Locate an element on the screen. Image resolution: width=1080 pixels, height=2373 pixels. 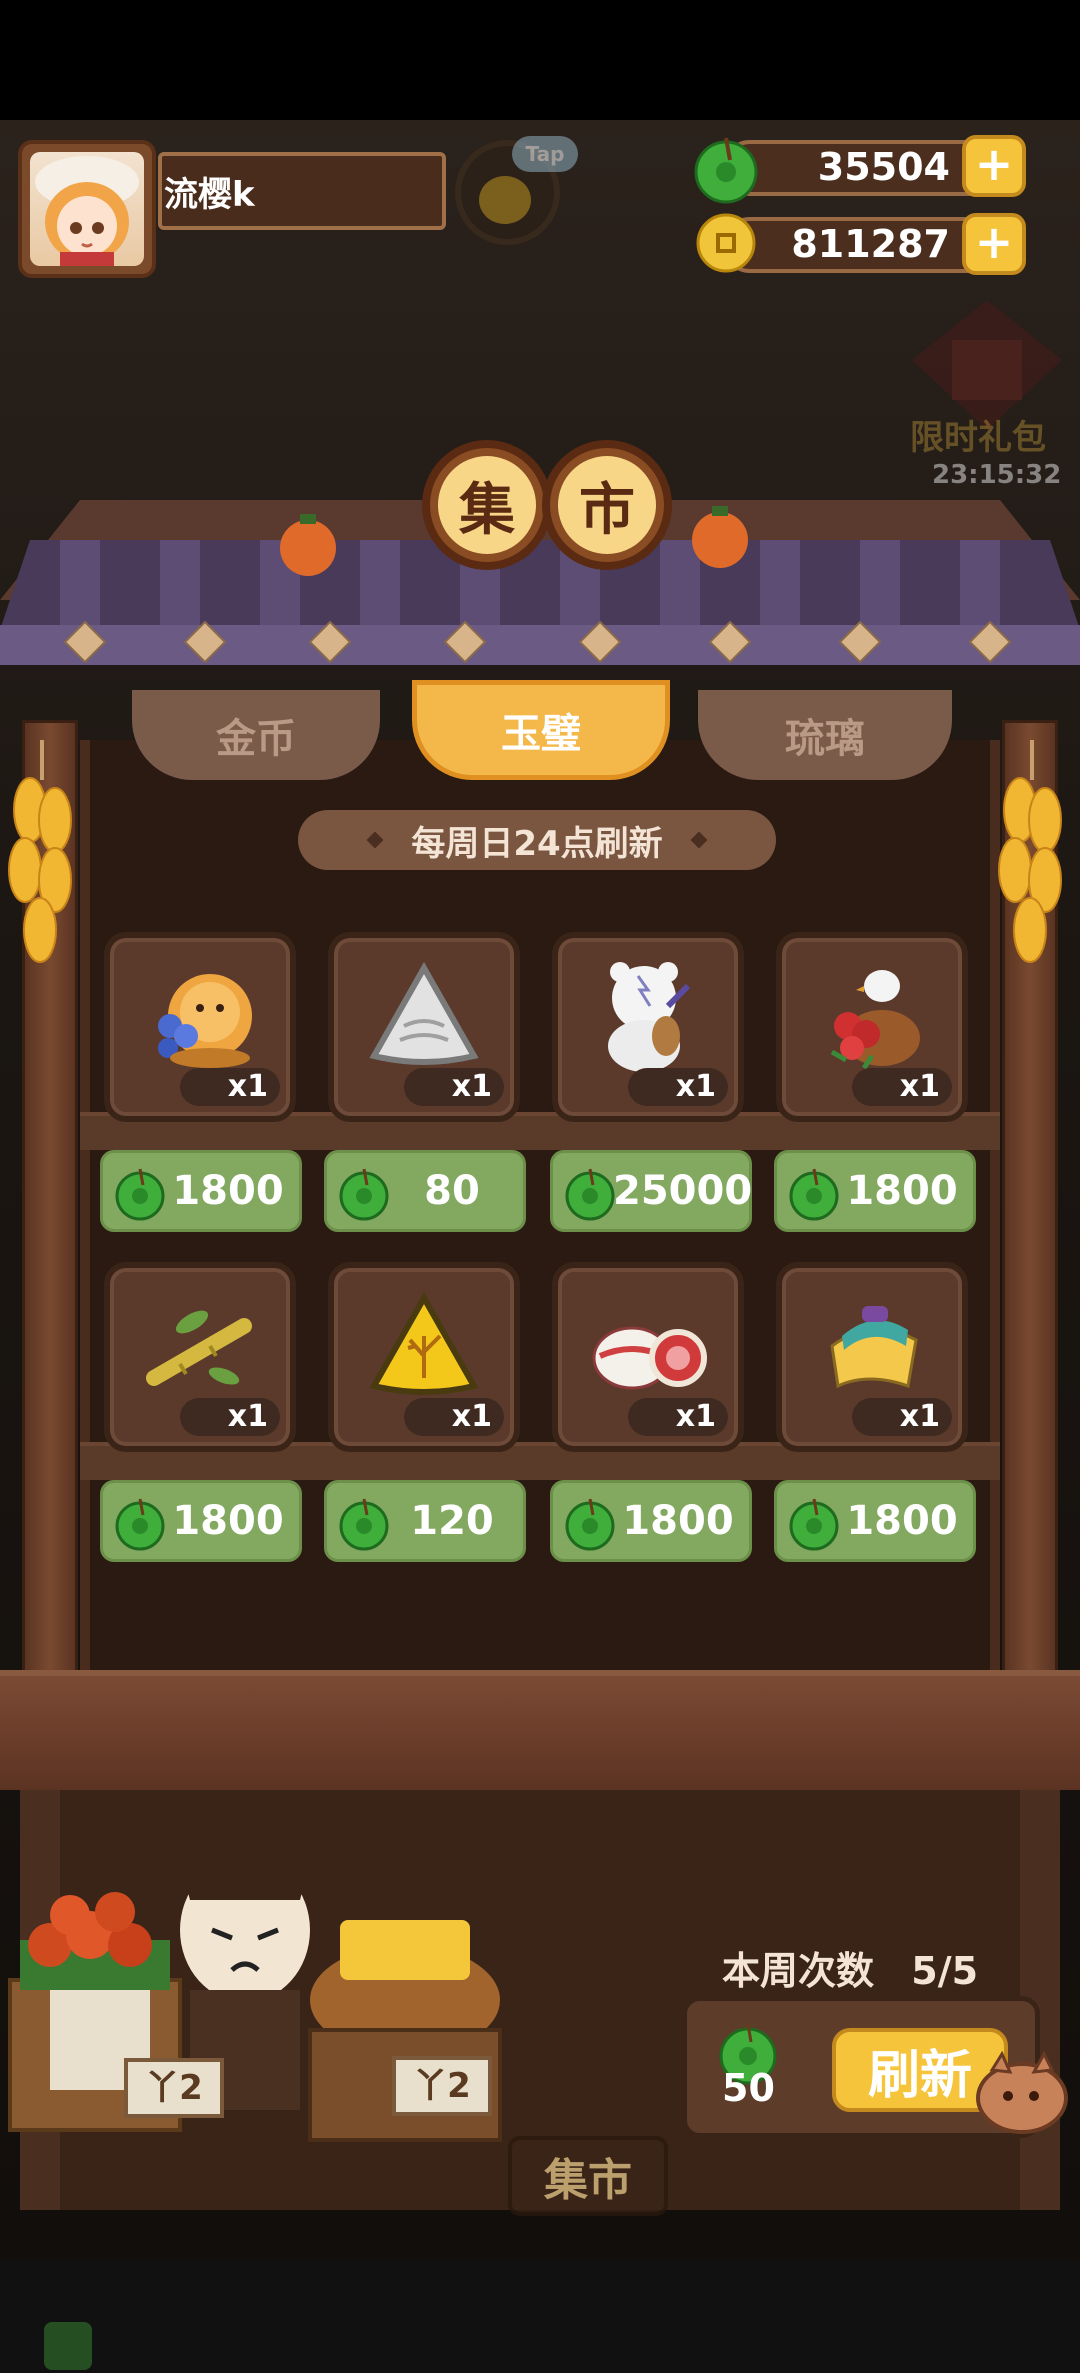
refresh-notice: 每周日24点刷新 is located at coordinates (537, 840).